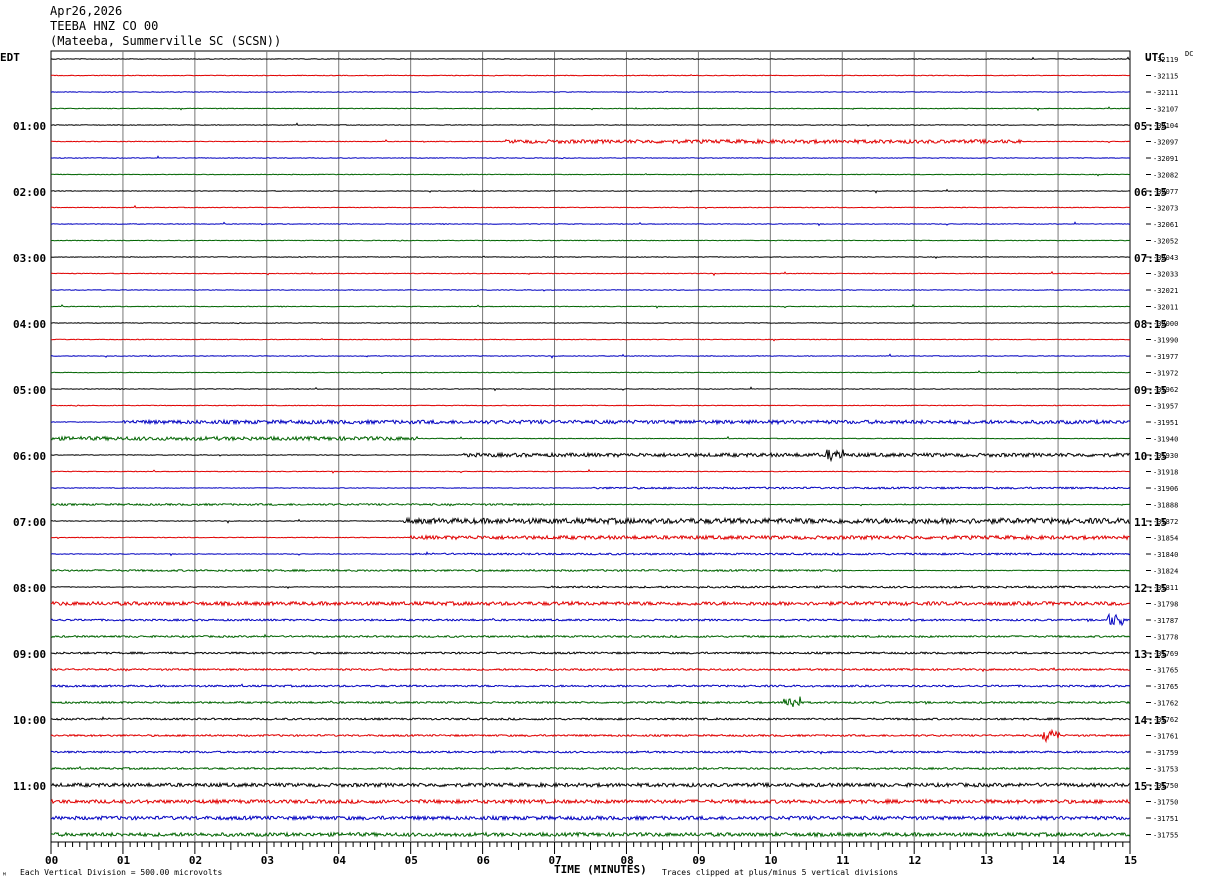 The image size is (1210, 886). What do you see at coordinates (914, 860) in the screenshot?
I see `x-tick-label: 12` at bounding box center [914, 860].